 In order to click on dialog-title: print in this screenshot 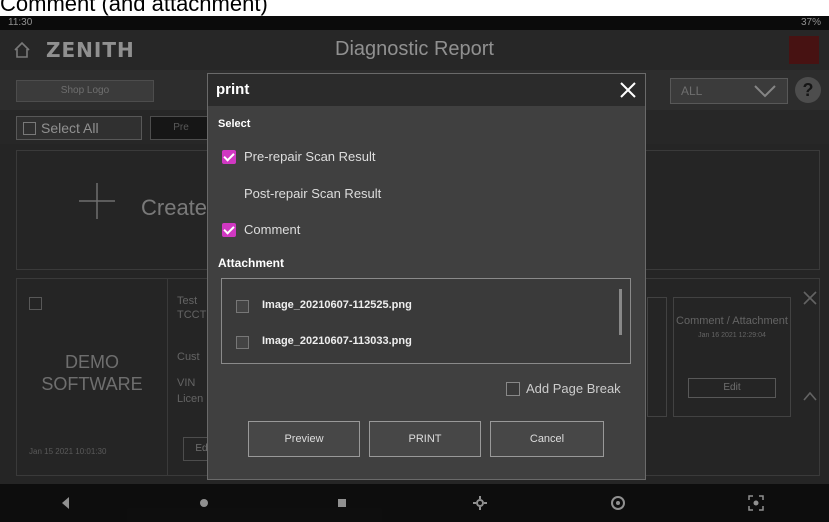, I will do `click(233, 89)`.